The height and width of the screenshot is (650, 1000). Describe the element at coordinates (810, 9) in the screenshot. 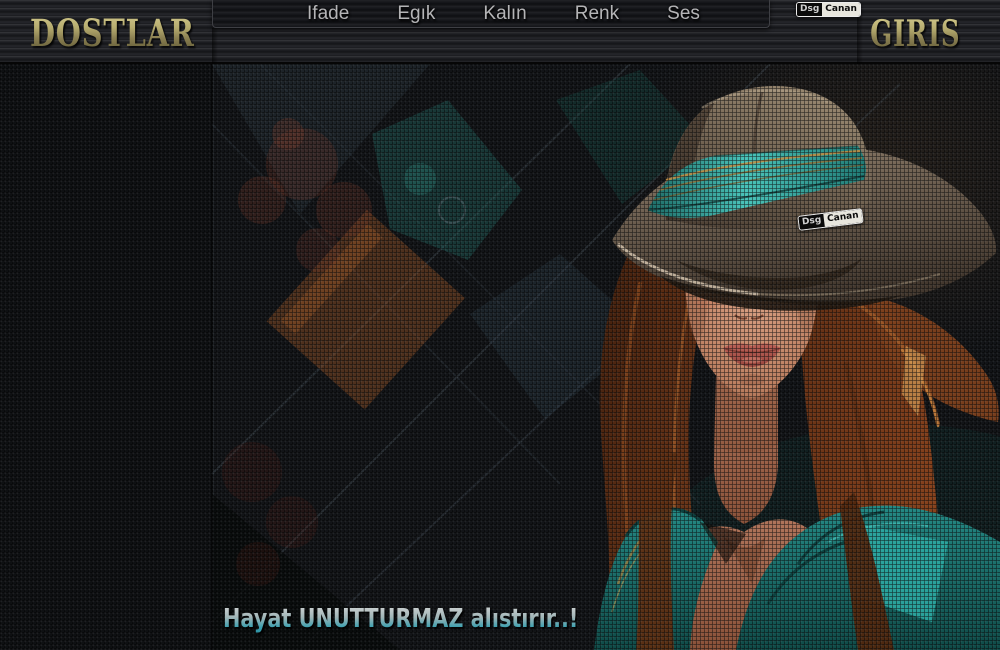

I see `designer-watermark-dsg: Dsg` at that location.